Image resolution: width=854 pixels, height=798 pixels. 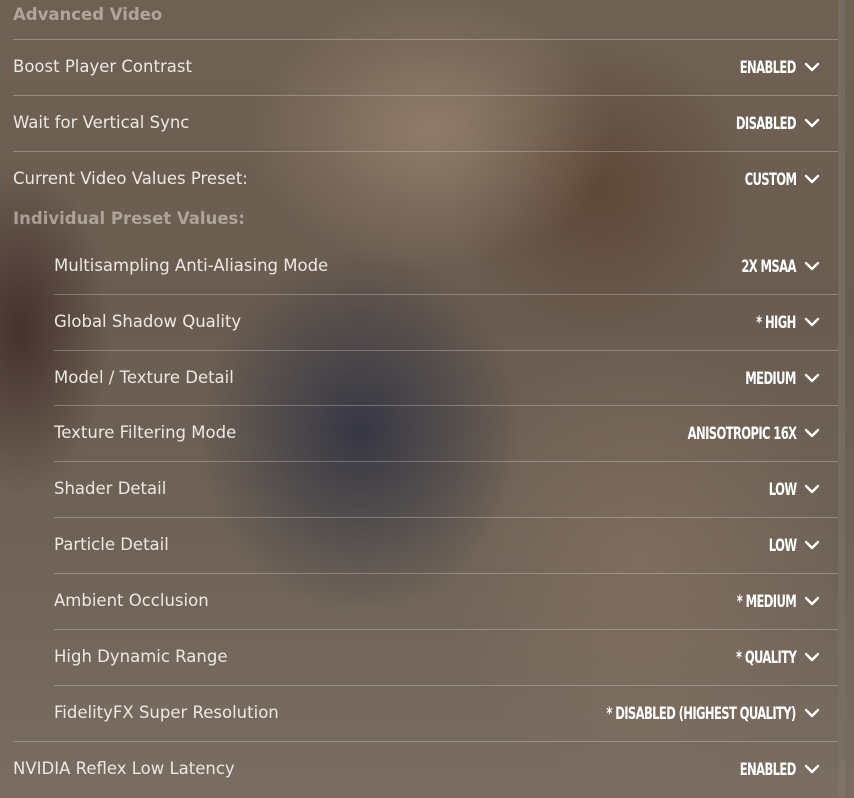 What do you see at coordinates (446, 266) in the screenshot?
I see `setting-row-msaa-mode: Multisampling Anti-Aliasing Mode 2X MSAA` at bounding box center [446, 266].